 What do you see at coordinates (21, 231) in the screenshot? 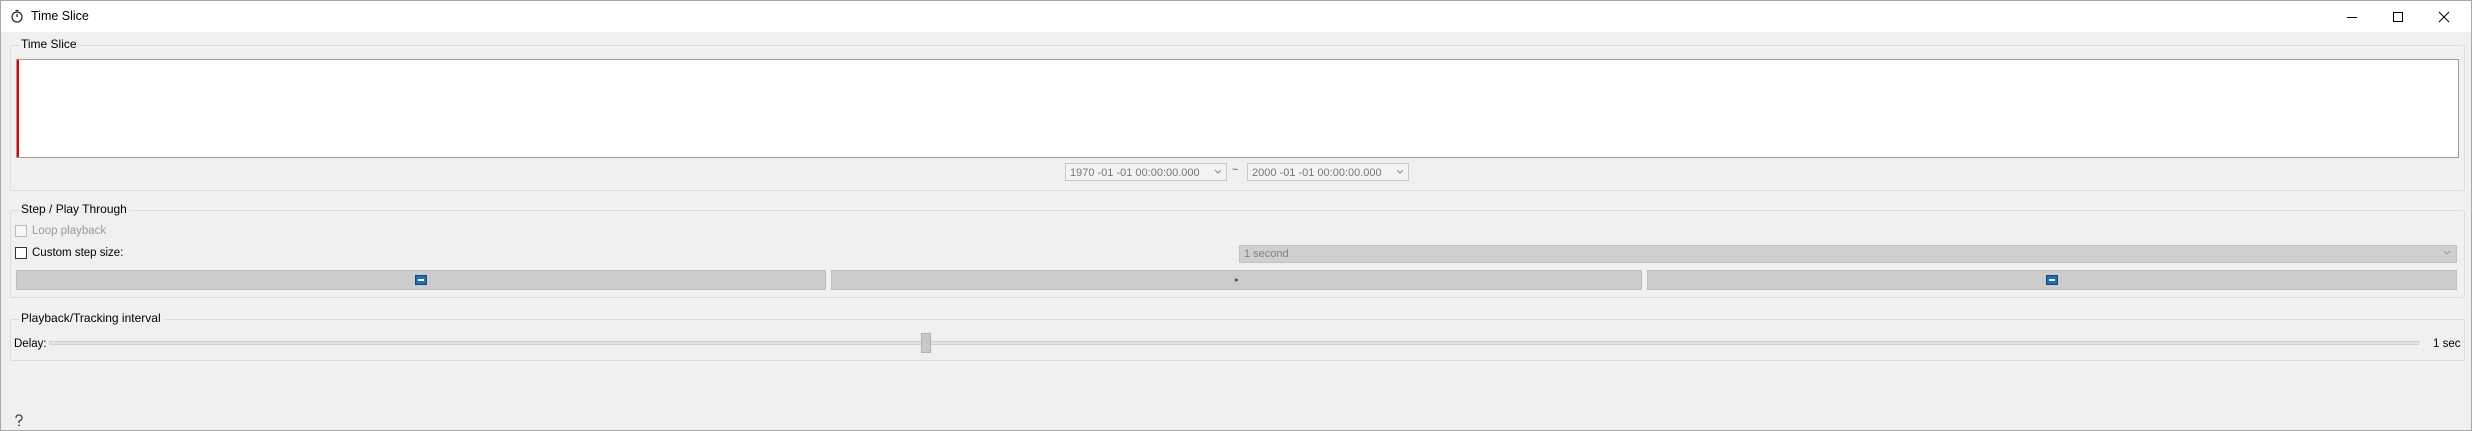
I see `loop-playback-checkbox` at bounding box center [21, 231].